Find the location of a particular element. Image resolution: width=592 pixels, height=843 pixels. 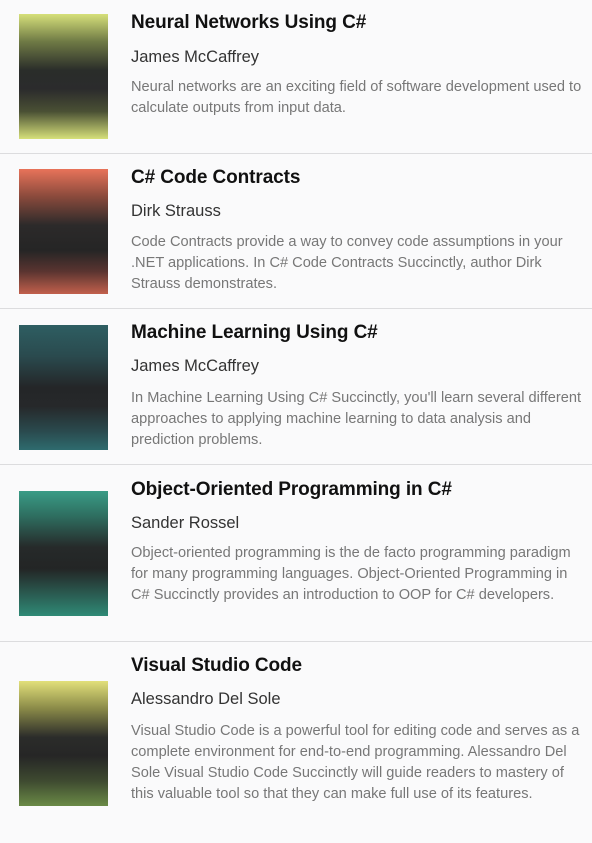

book-author: Dirk Strauss is located at coordinates (176, 211).